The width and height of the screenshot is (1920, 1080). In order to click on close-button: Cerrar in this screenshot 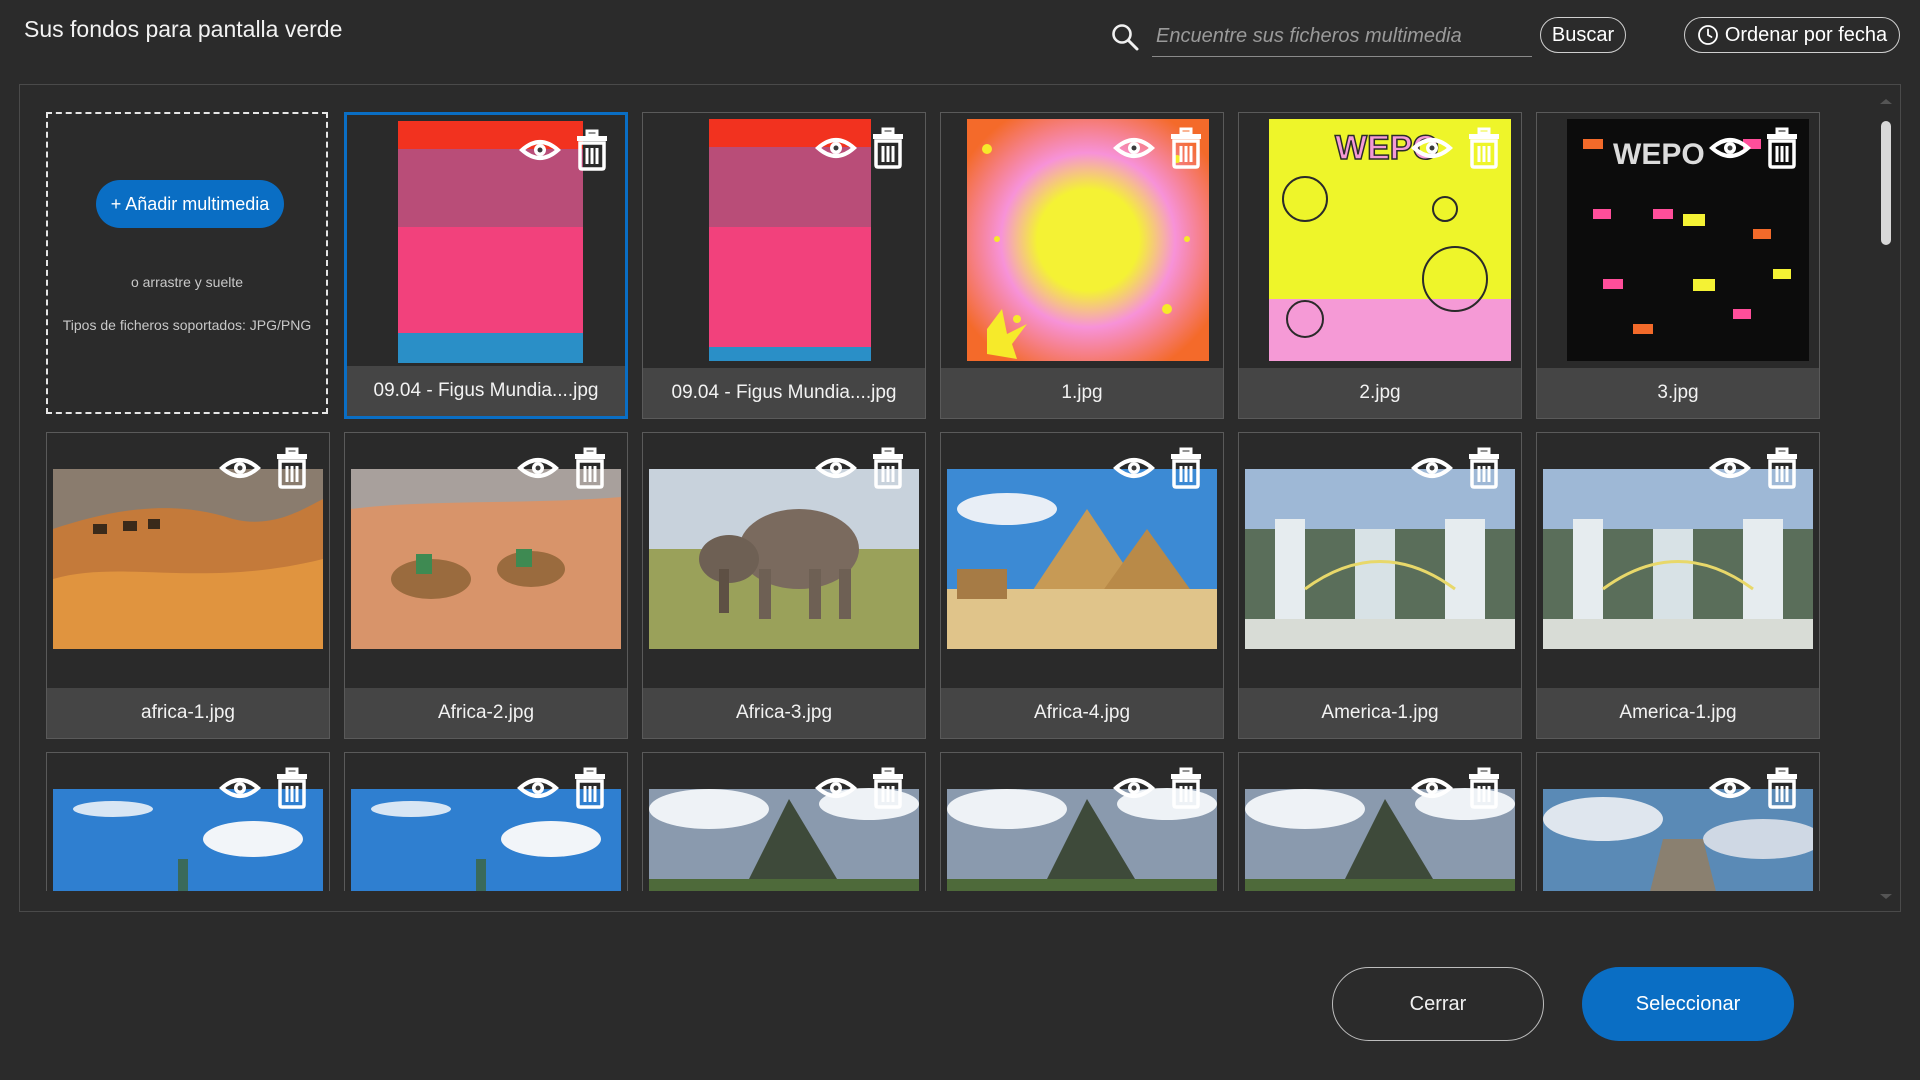, I will do `click(1438, 1004)`.